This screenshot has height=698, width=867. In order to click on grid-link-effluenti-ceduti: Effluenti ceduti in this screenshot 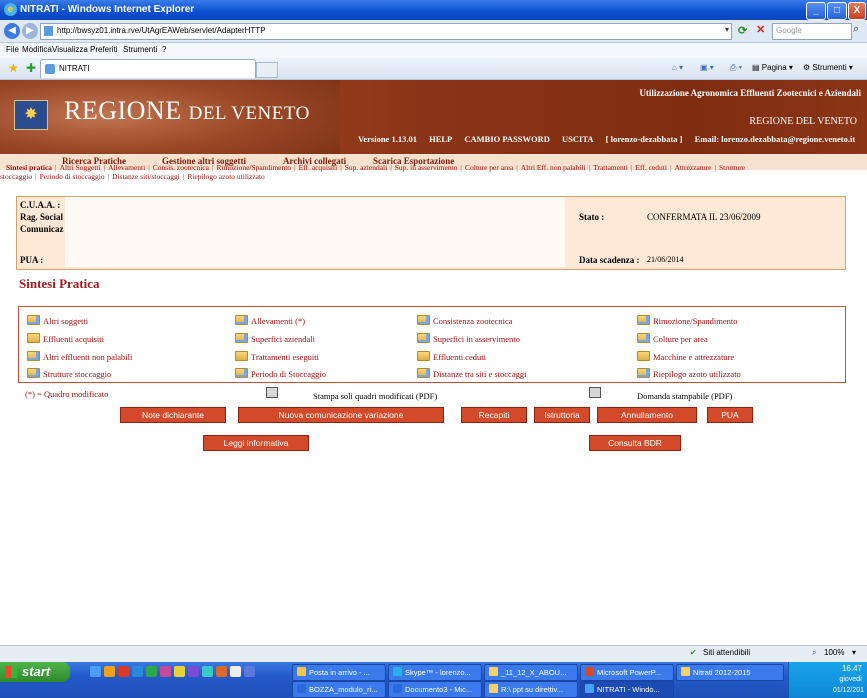, I will do `click(451, 356)`.